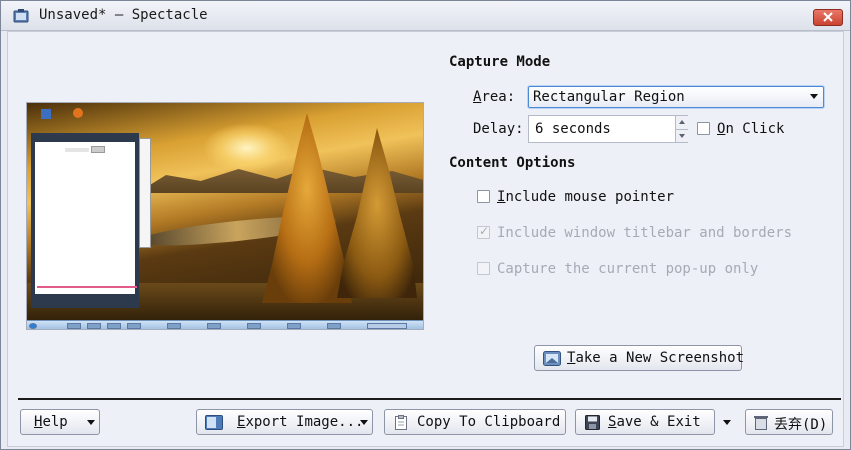 The width and height of the screenshot is (851, 450). What do you see at coordinates (214, 422) in the screenshot?
I see `export-icon` at bounding box center [214, 422].